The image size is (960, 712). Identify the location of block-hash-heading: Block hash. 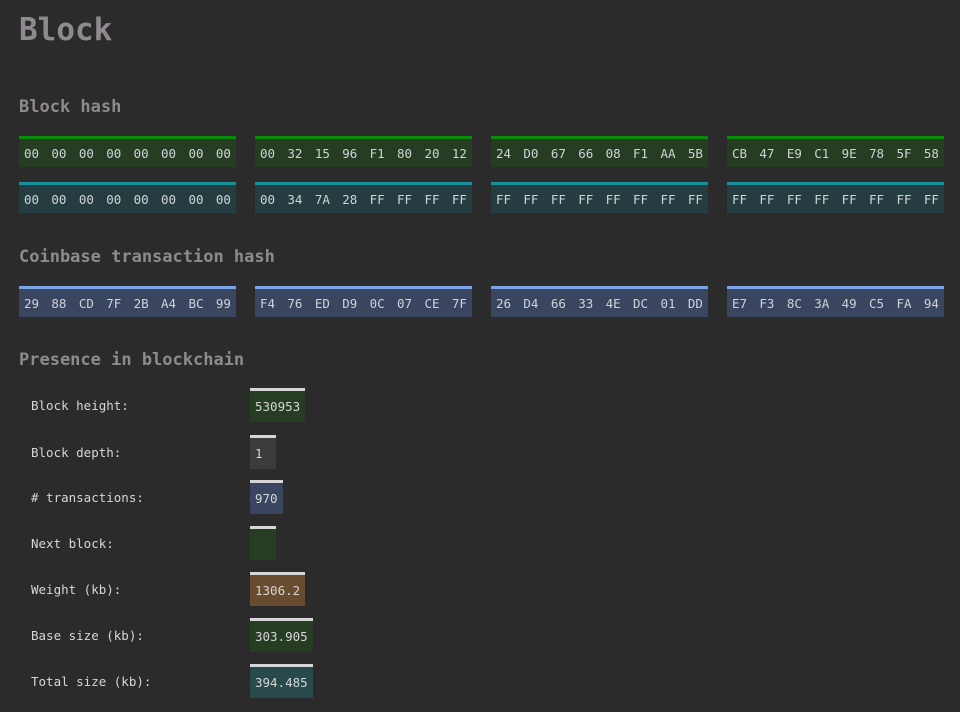
(70, 107).